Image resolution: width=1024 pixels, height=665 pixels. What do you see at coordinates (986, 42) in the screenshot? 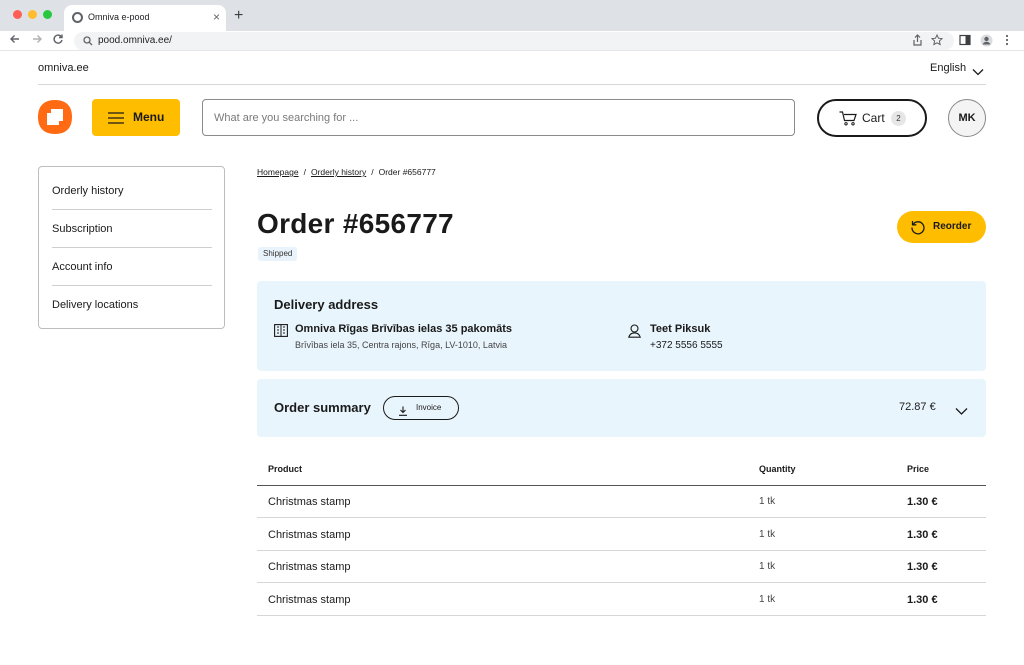
I see `profile-icon` at bounding box center [986, 42].